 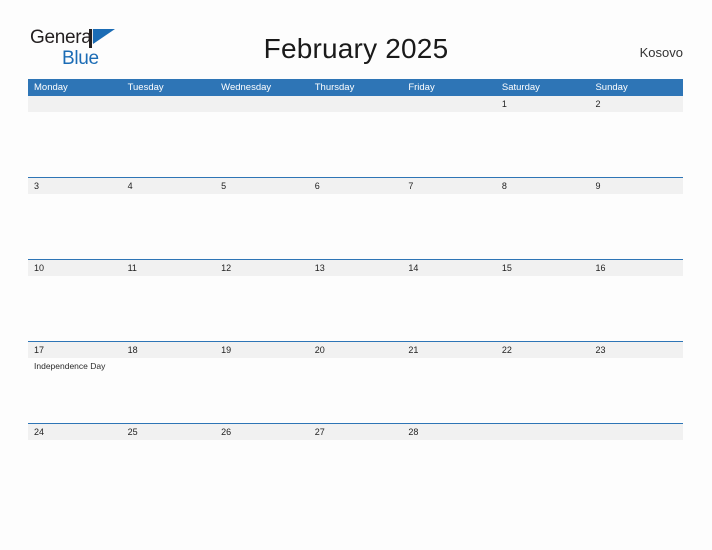 I want to click on calendar-week-row: 17 18 19 20 21 22 23 Independence Day, so click(x=355, y=382).